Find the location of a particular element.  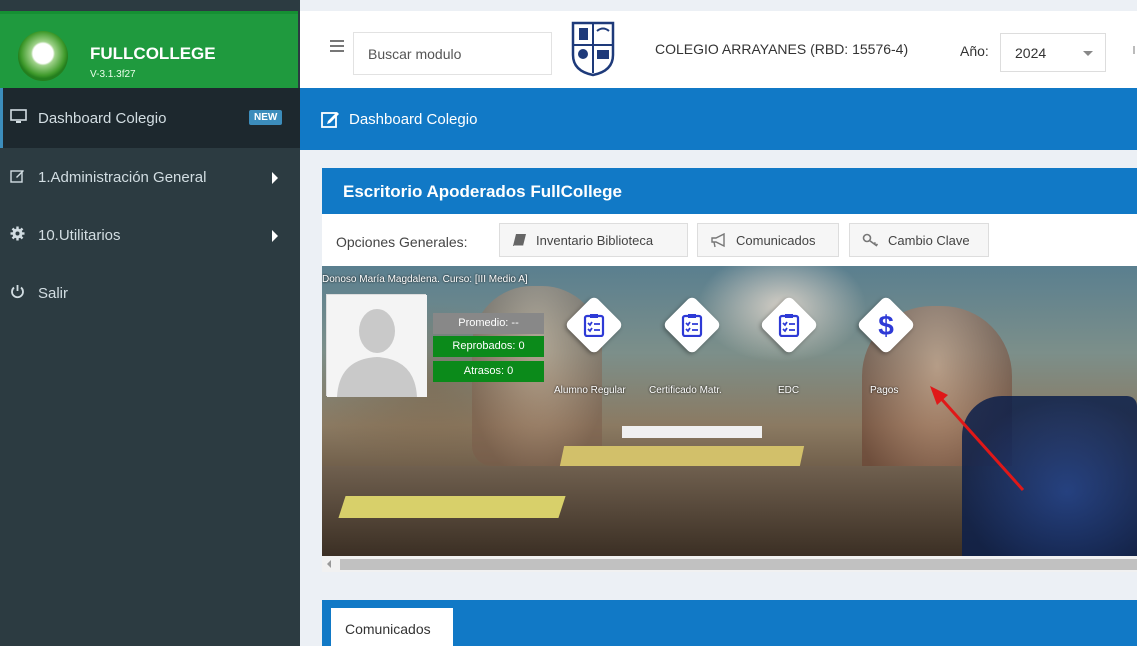

edc-tile is located at coordinates (789, 325).